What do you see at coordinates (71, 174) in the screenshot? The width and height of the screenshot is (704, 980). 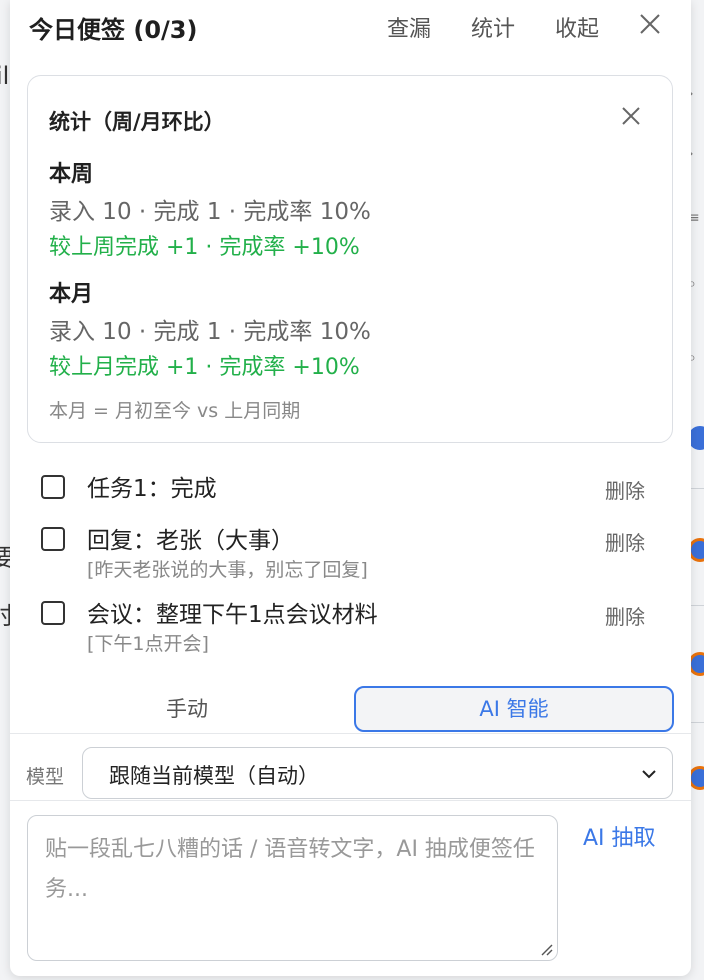 I see `week-heading: 本周` at bounding box center [71, 174].